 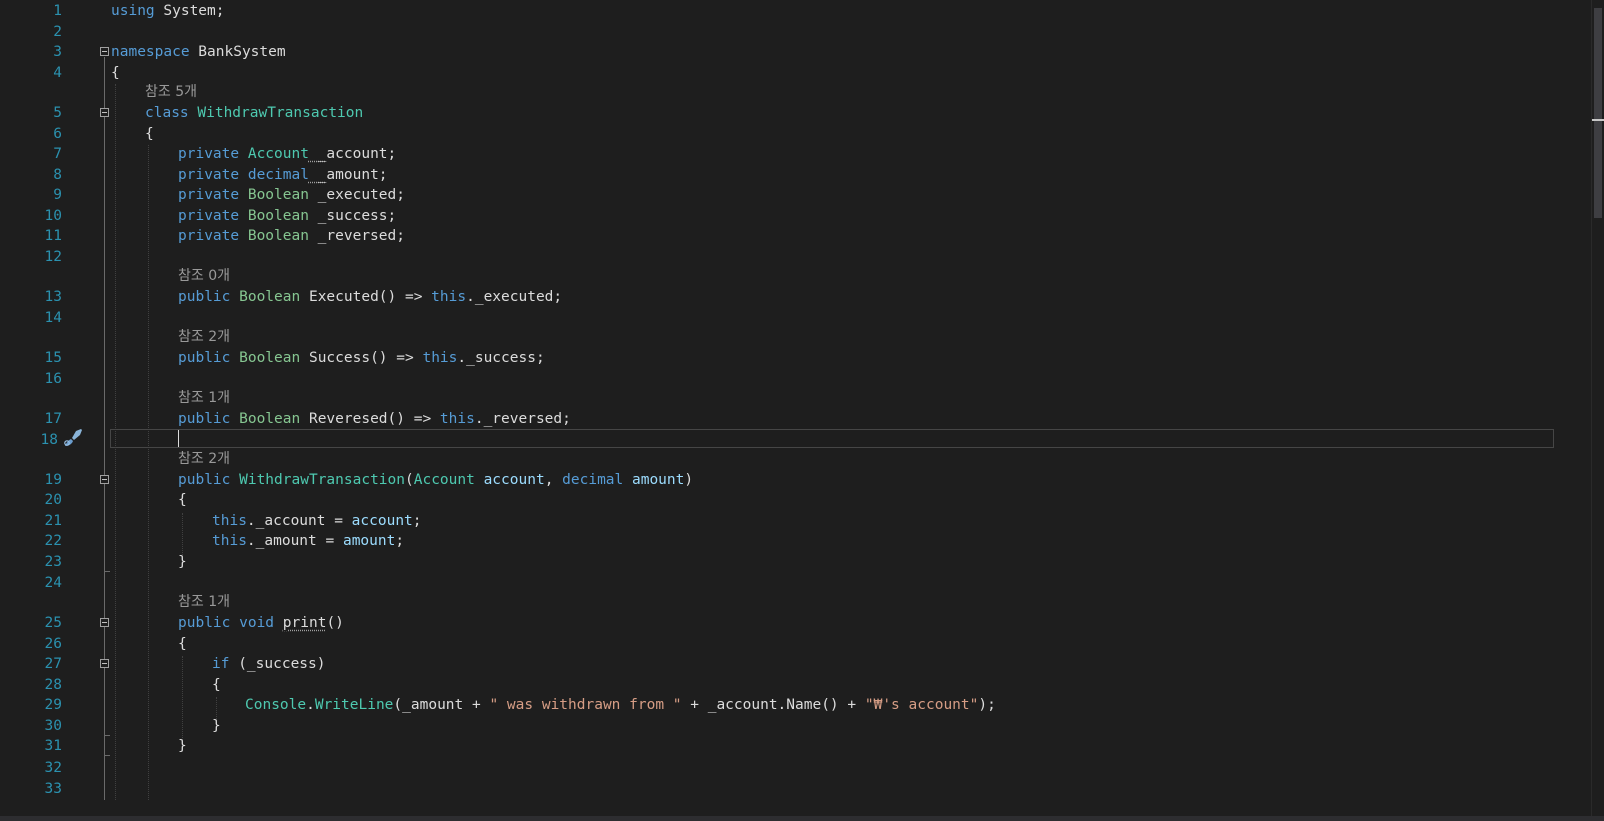 I want to click on code-line: 9 private Boolean _executed;, so click(x=794, y=195).